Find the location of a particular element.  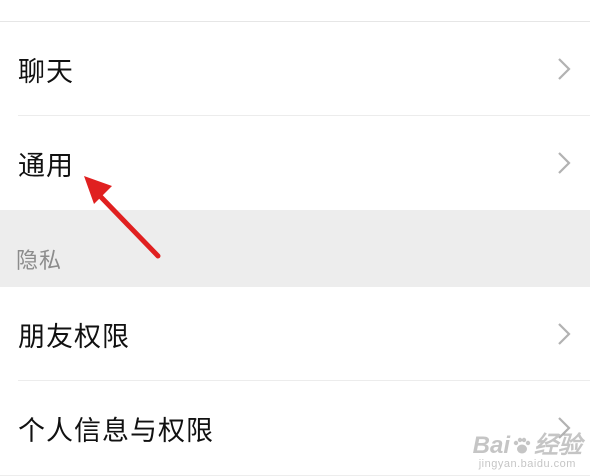

watermark-logo: Bai 经验 is located at coordinates (527, 446).